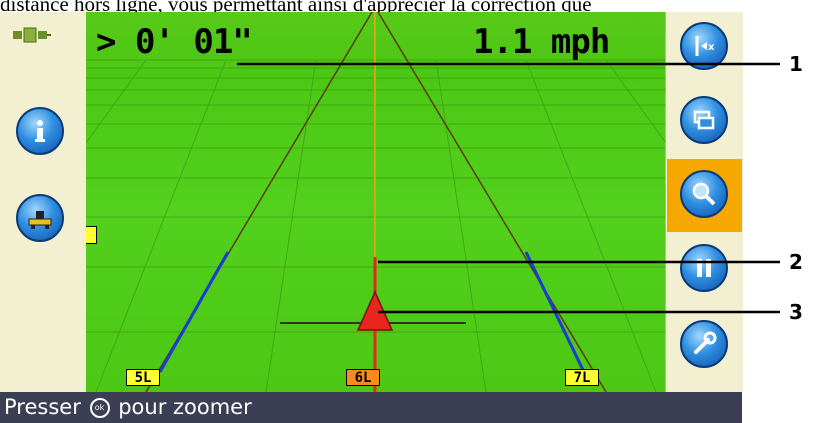  What do you see at coordinates (42, 407) in the screenshot?
I see `status-message-before: Presser` at bounding box center [42, 407].